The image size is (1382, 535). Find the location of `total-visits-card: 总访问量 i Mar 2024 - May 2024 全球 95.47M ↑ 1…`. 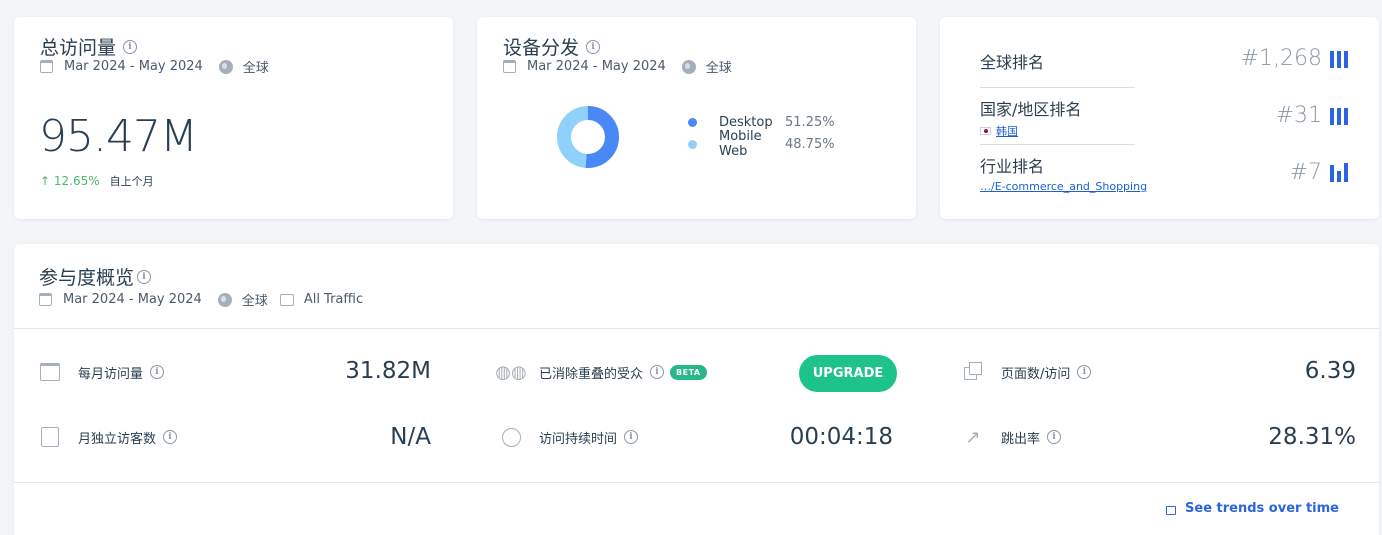

total-visits-card: 总访问量 i Mar 2024 - May 2024 全球 95.47M ↑ 1… is located at coordinates (233, 118).